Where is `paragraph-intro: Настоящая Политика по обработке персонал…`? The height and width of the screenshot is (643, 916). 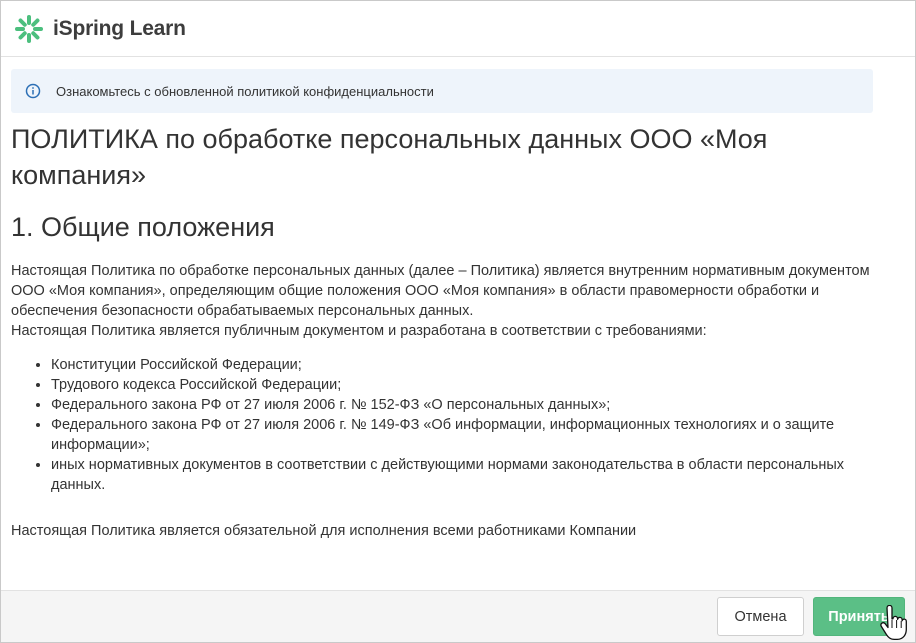
paragraph-intro: Настоящая Политика по обработке персонал… is located at coordinates (440, 291).